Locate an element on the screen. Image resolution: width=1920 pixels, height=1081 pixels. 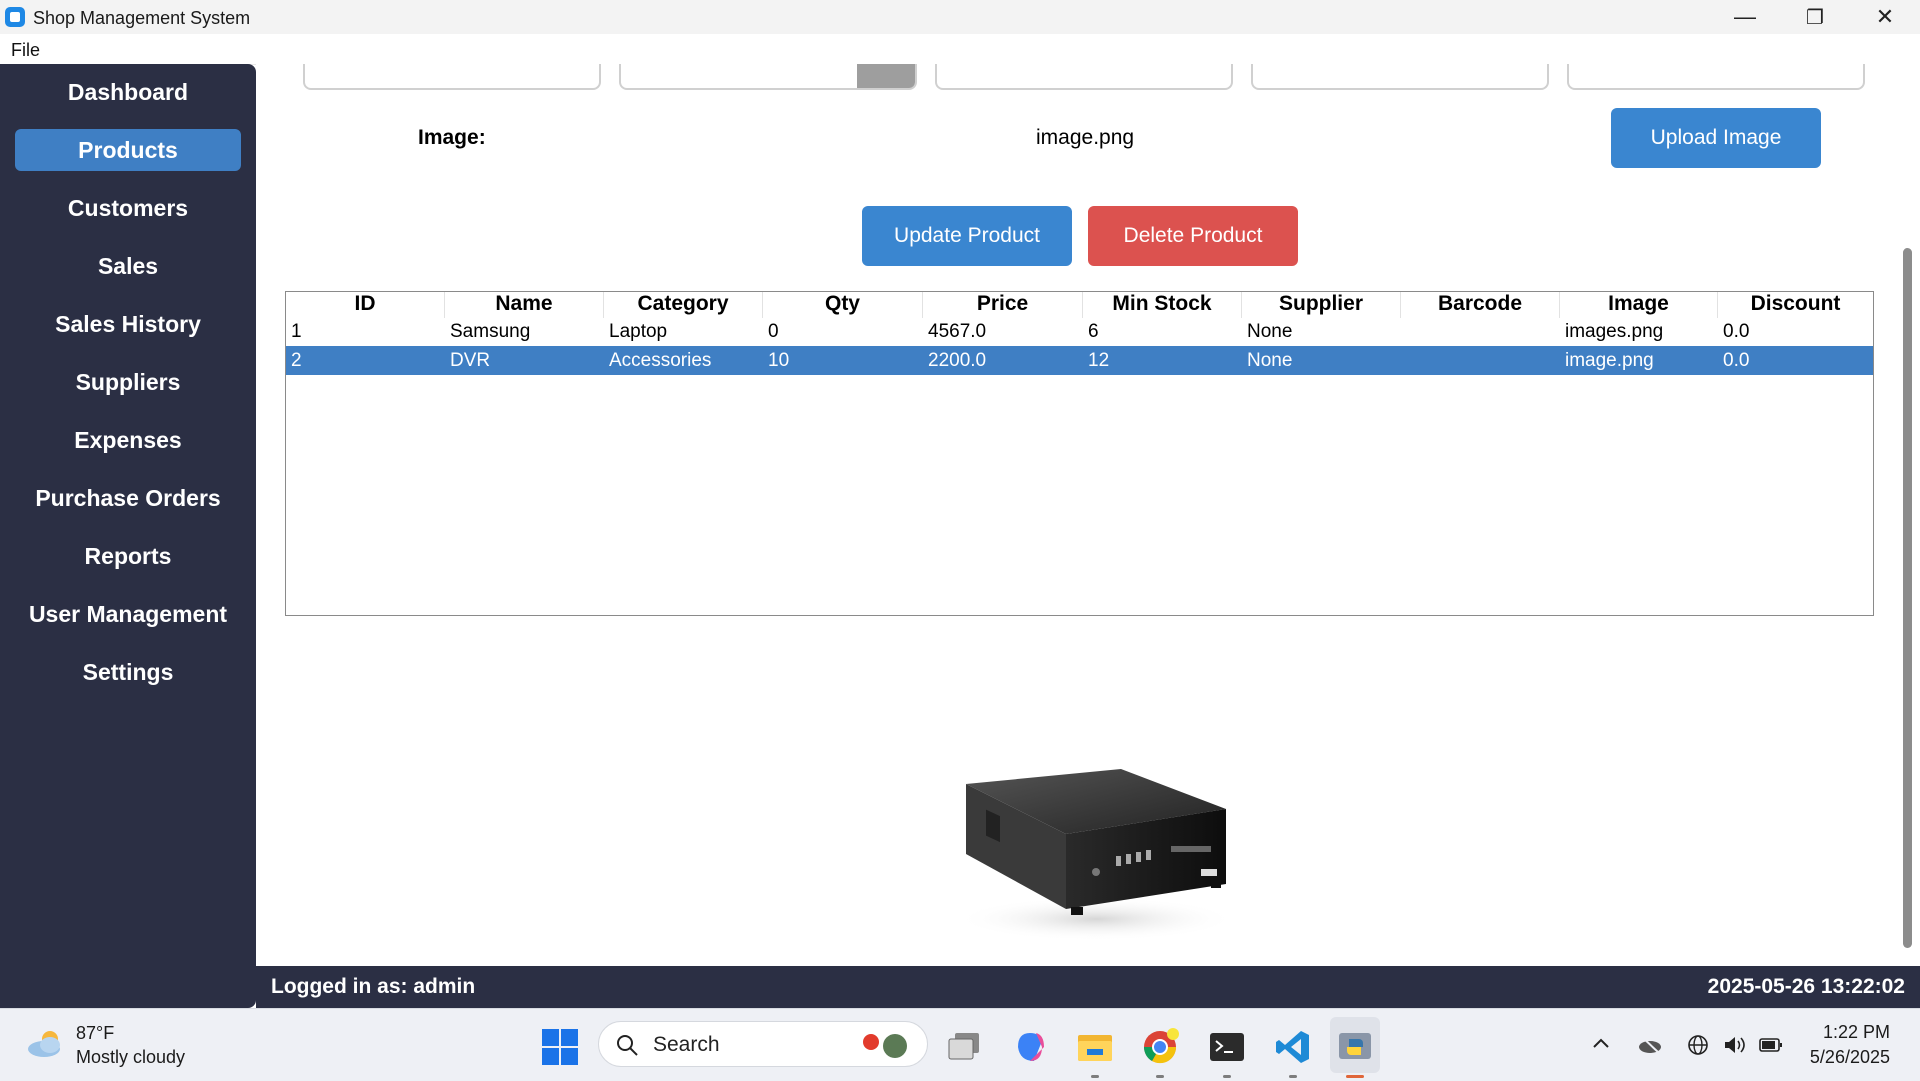
column-header-discount: Discount is located at coordinates (1795, 305).